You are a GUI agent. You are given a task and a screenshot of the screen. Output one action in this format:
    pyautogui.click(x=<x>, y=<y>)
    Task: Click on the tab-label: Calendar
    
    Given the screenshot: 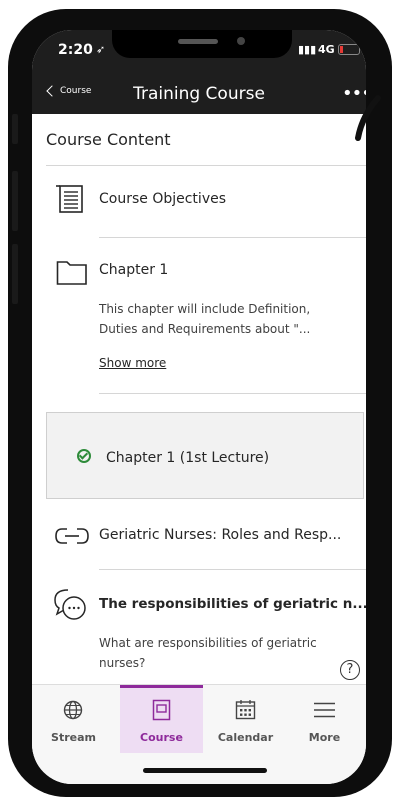 What is the action you would take?
    pyautogui.click(x=245, y=737)
    